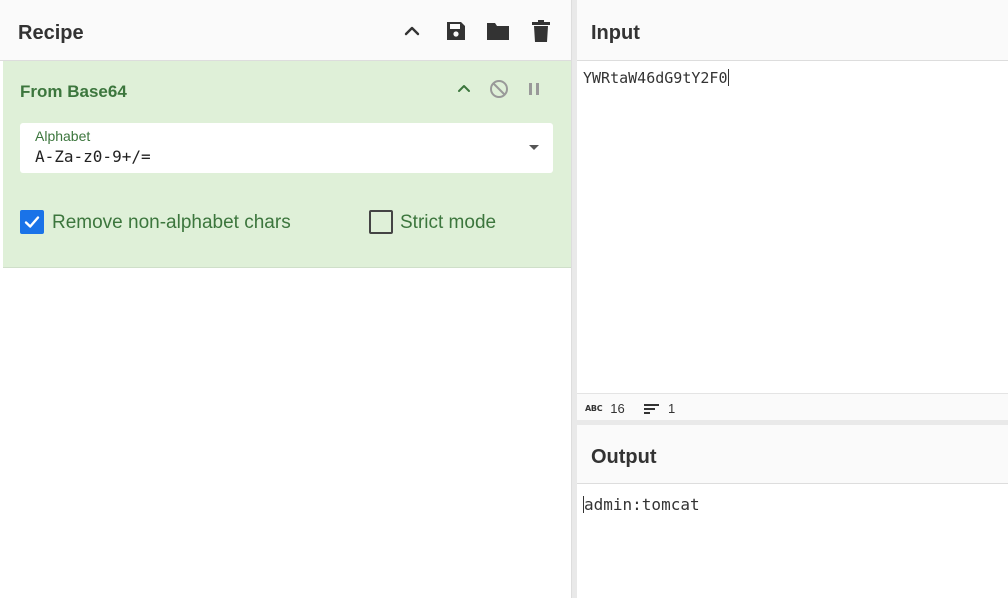 The height and width of the screenshot is (598, 1008). I want to click on strict-mode-label: Strict mode, so click(448, 223).